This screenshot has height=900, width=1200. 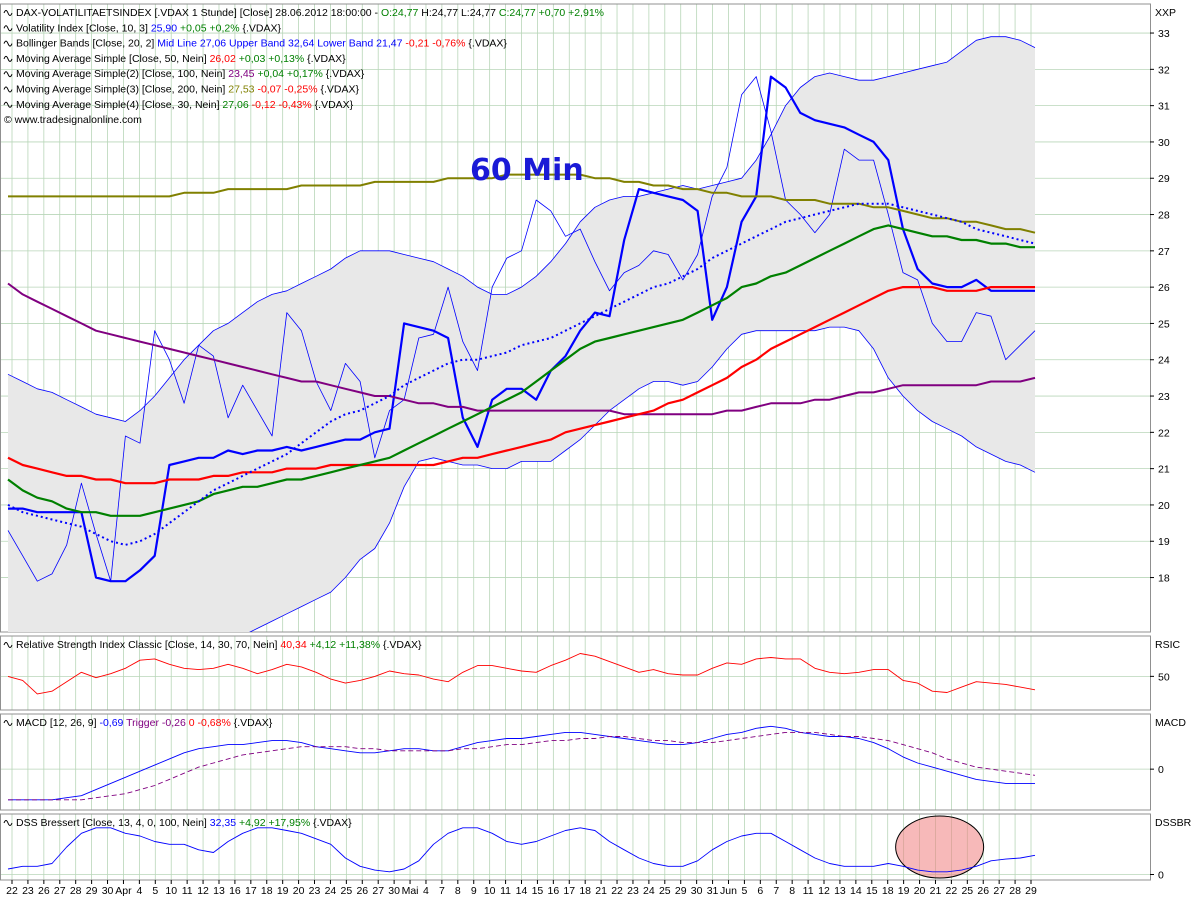 I want to click on legend-segment: -0,21 -0,76%, so click(x=433, y=44).